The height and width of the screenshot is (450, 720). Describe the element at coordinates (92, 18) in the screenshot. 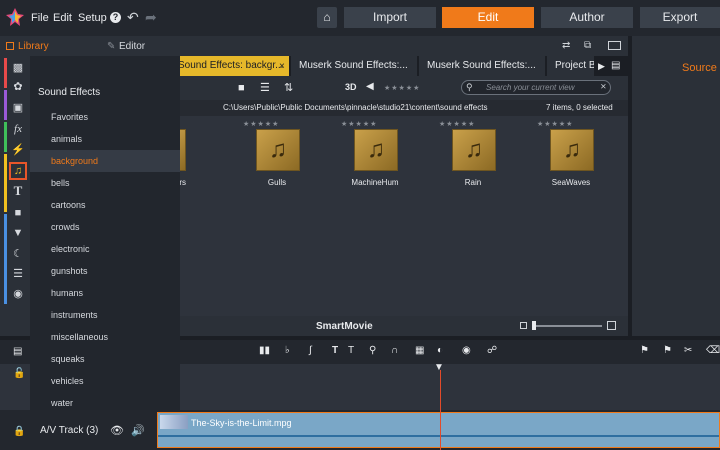

I see `menu-setup: Setup` at that location.